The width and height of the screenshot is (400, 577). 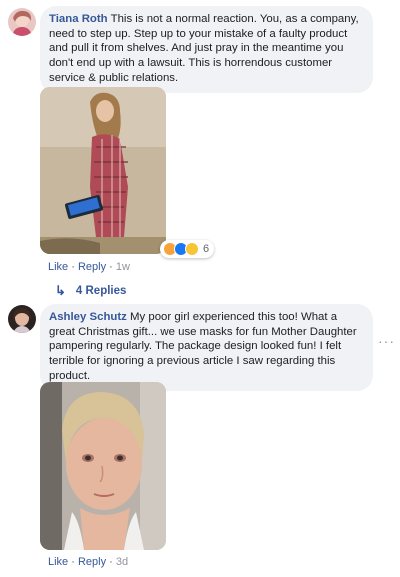 I want to click on avatar-tiana-roth, so click(x=22, y=22).